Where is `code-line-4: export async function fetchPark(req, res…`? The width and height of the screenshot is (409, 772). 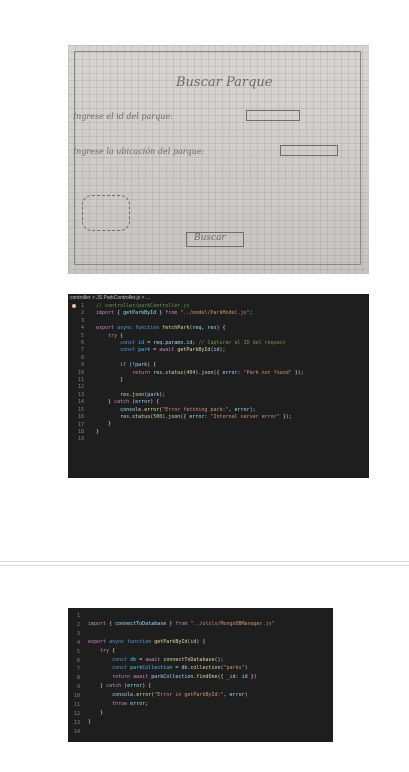
code-line-4: export async function fetchPark(req, res… is located at coordinates (161, 328).